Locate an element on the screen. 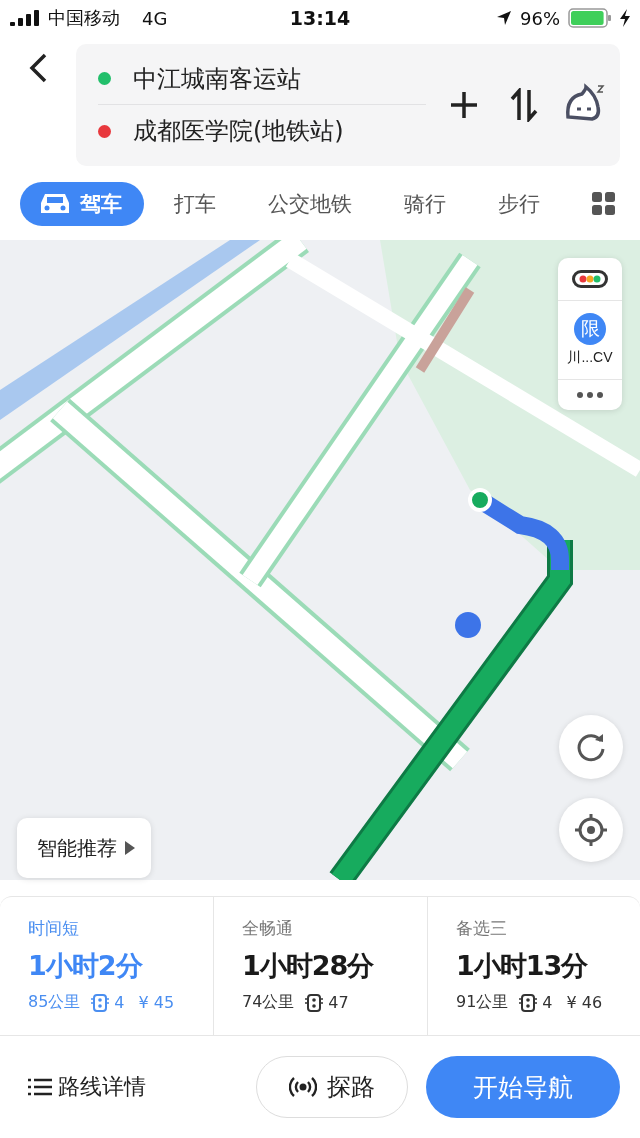  locate-icon is located at coordinates (591, 830).